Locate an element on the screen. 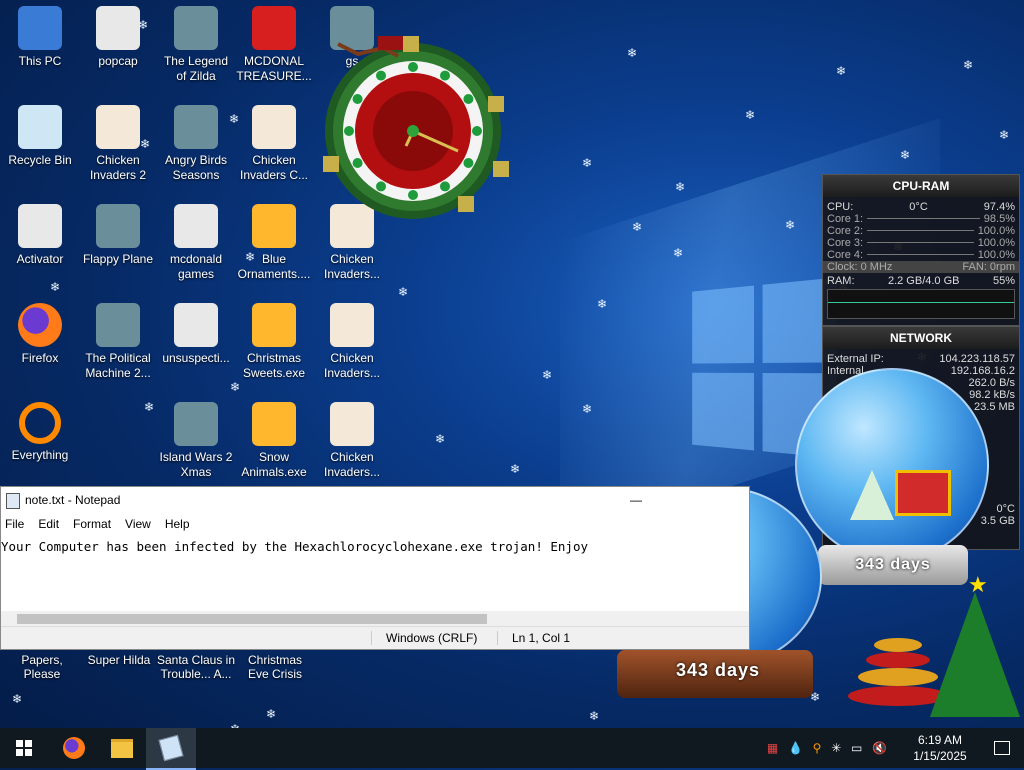 The image size is (1024, 770). menu-file: File is located at coordinates (14, 524).